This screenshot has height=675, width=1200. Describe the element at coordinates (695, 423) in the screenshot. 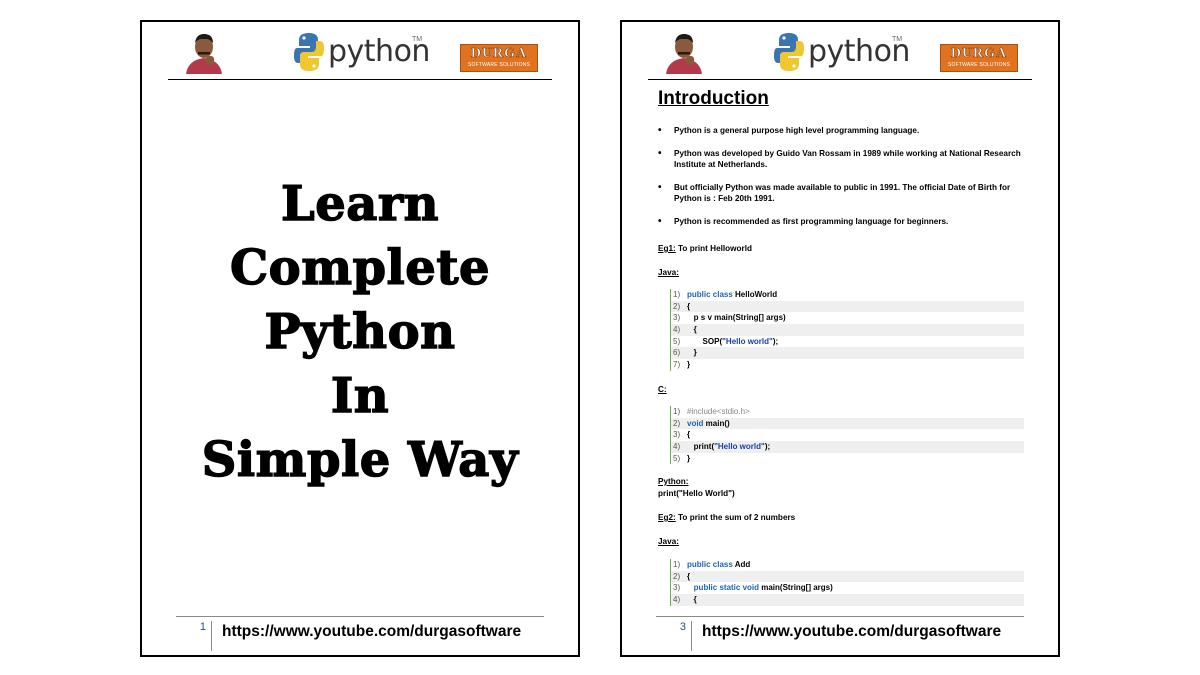

I see `code-keyword: void` at that location.